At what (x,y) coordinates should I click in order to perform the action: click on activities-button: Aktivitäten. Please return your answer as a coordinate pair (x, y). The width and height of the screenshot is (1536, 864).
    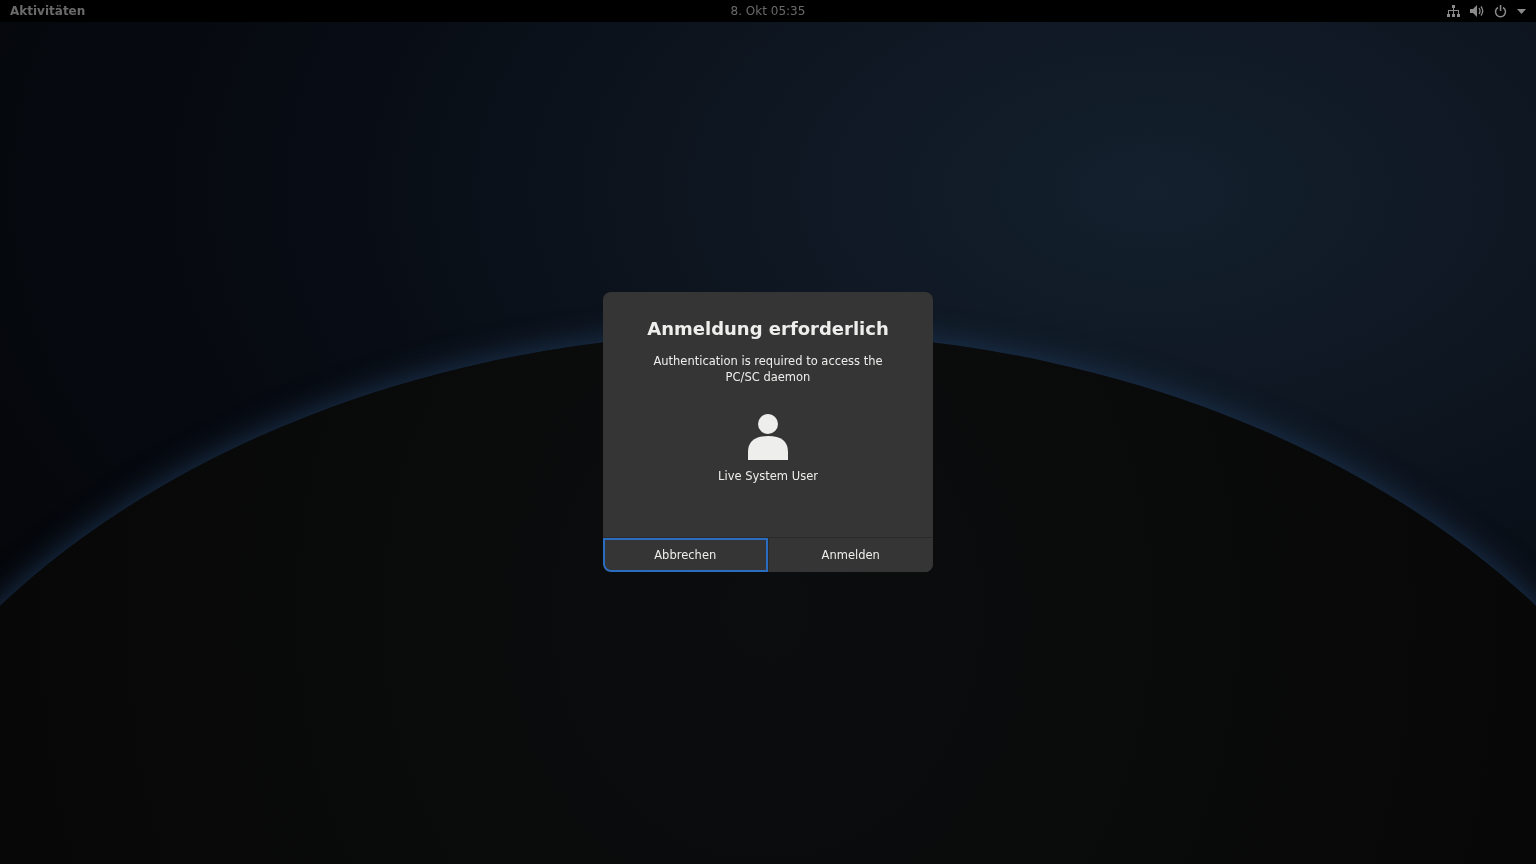
    Looking at the image, I should click on (48, 11).